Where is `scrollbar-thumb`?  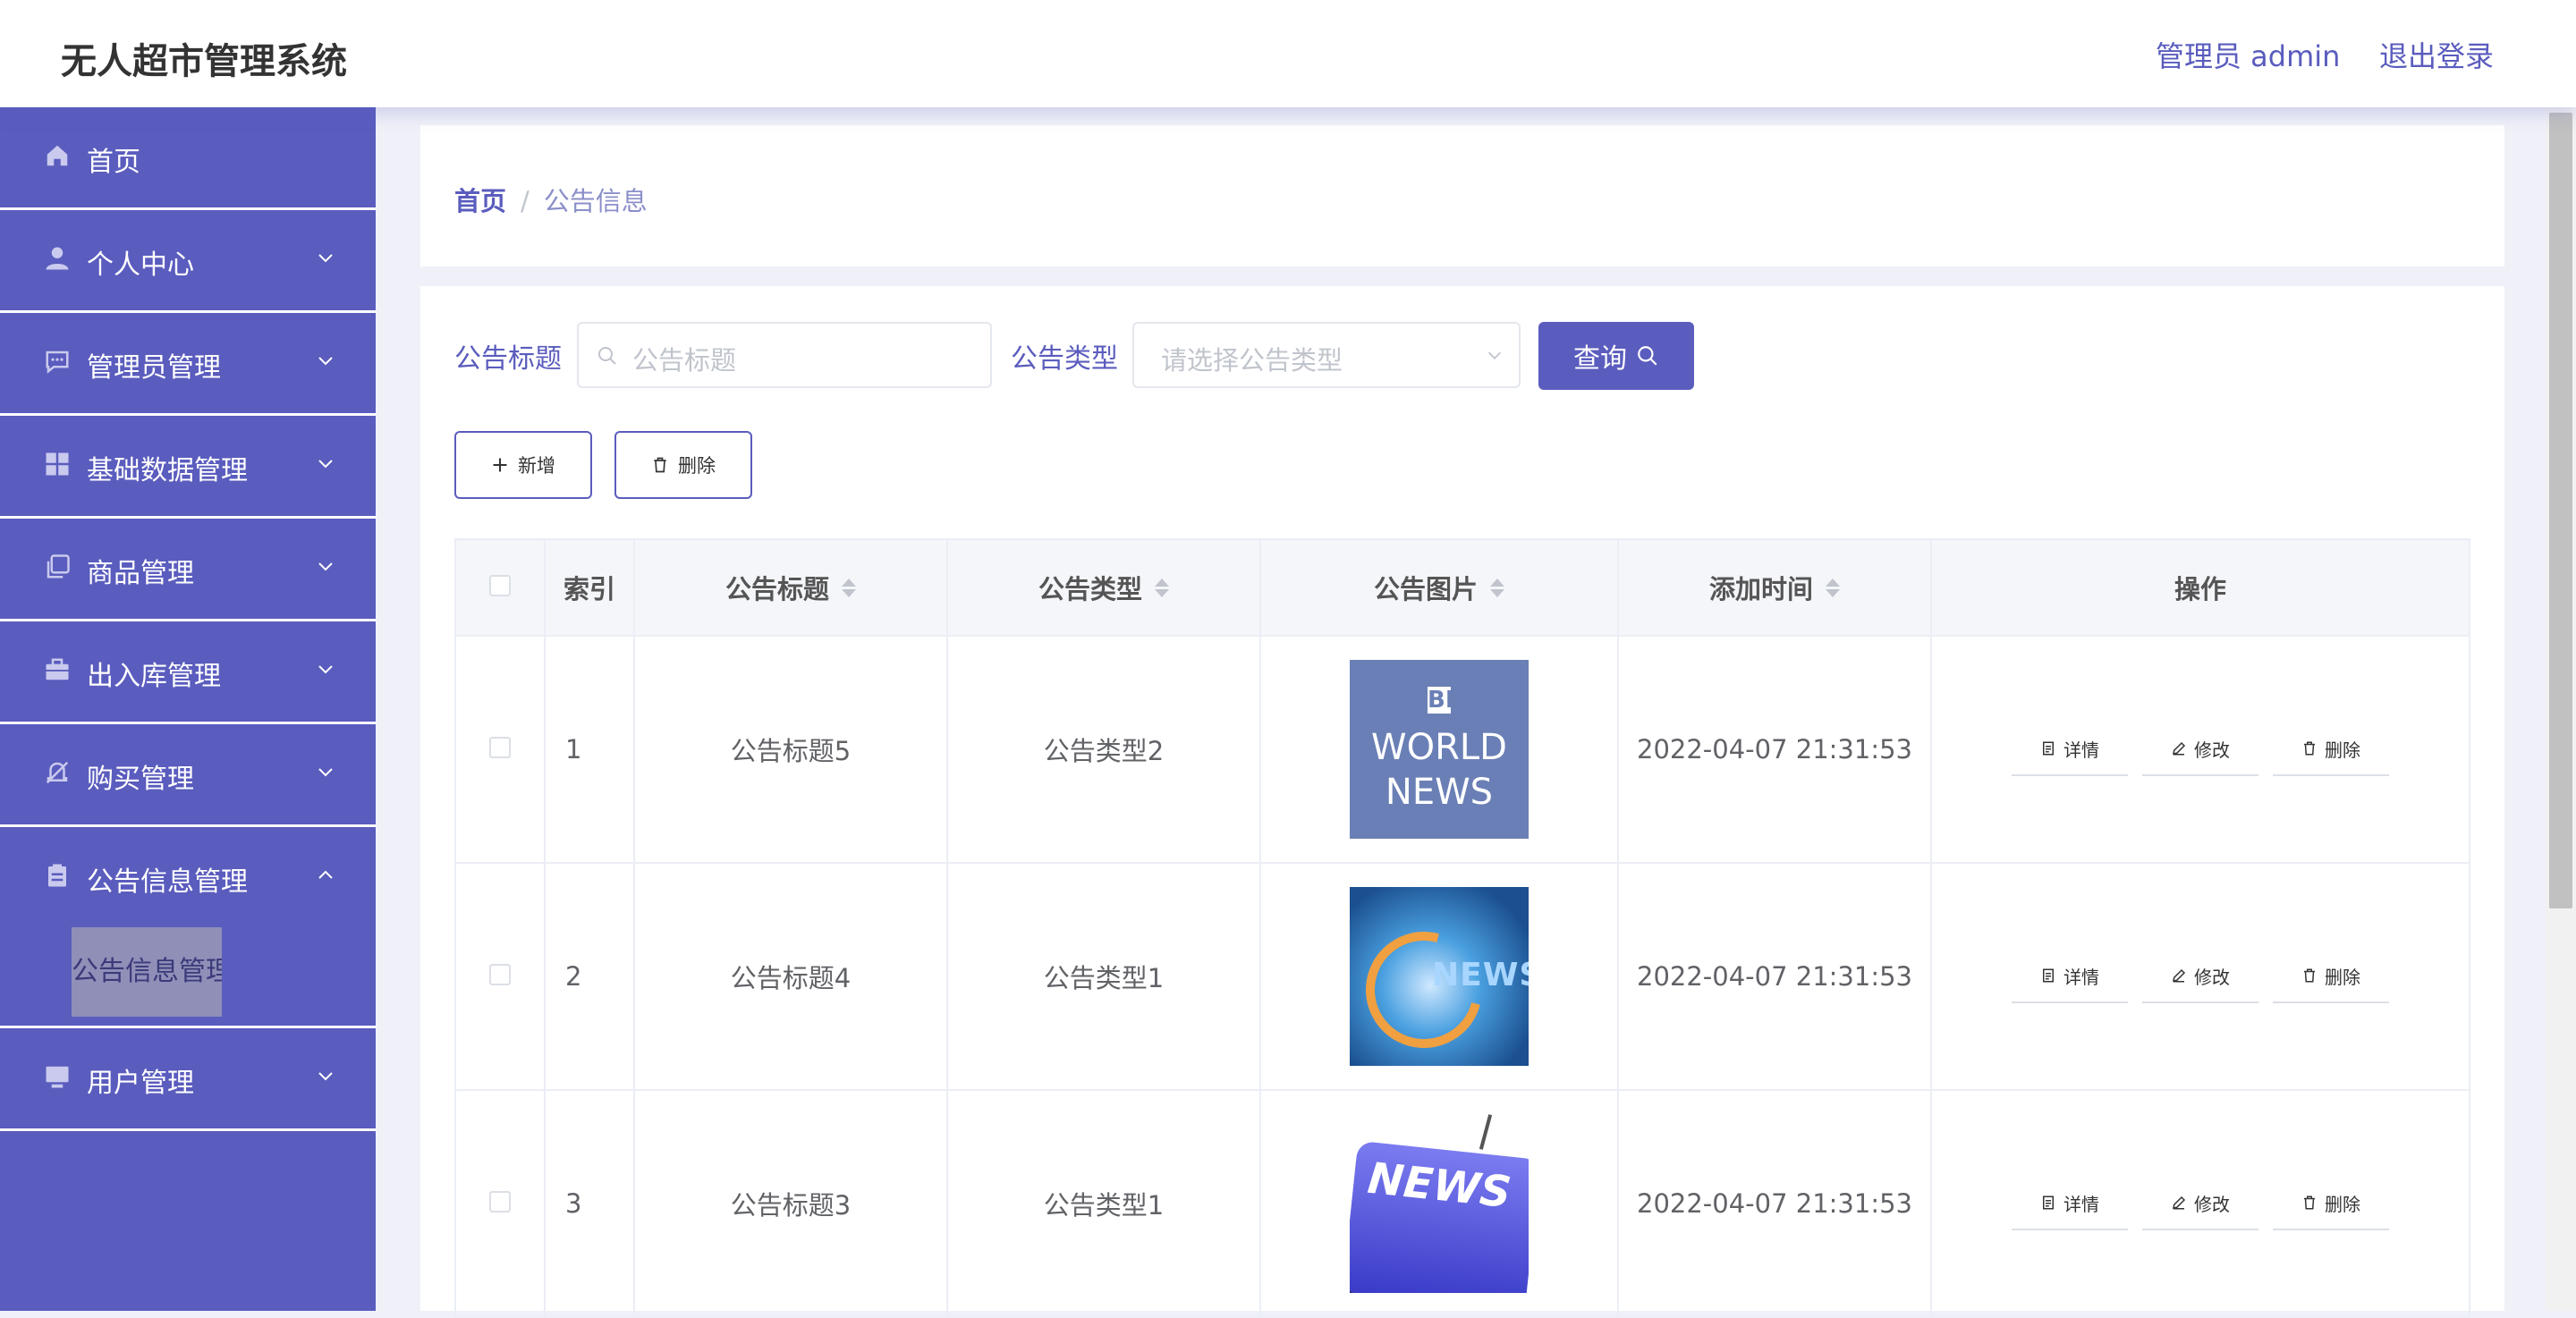
scrollbar-thumb is located at coordinates (2560, 511).